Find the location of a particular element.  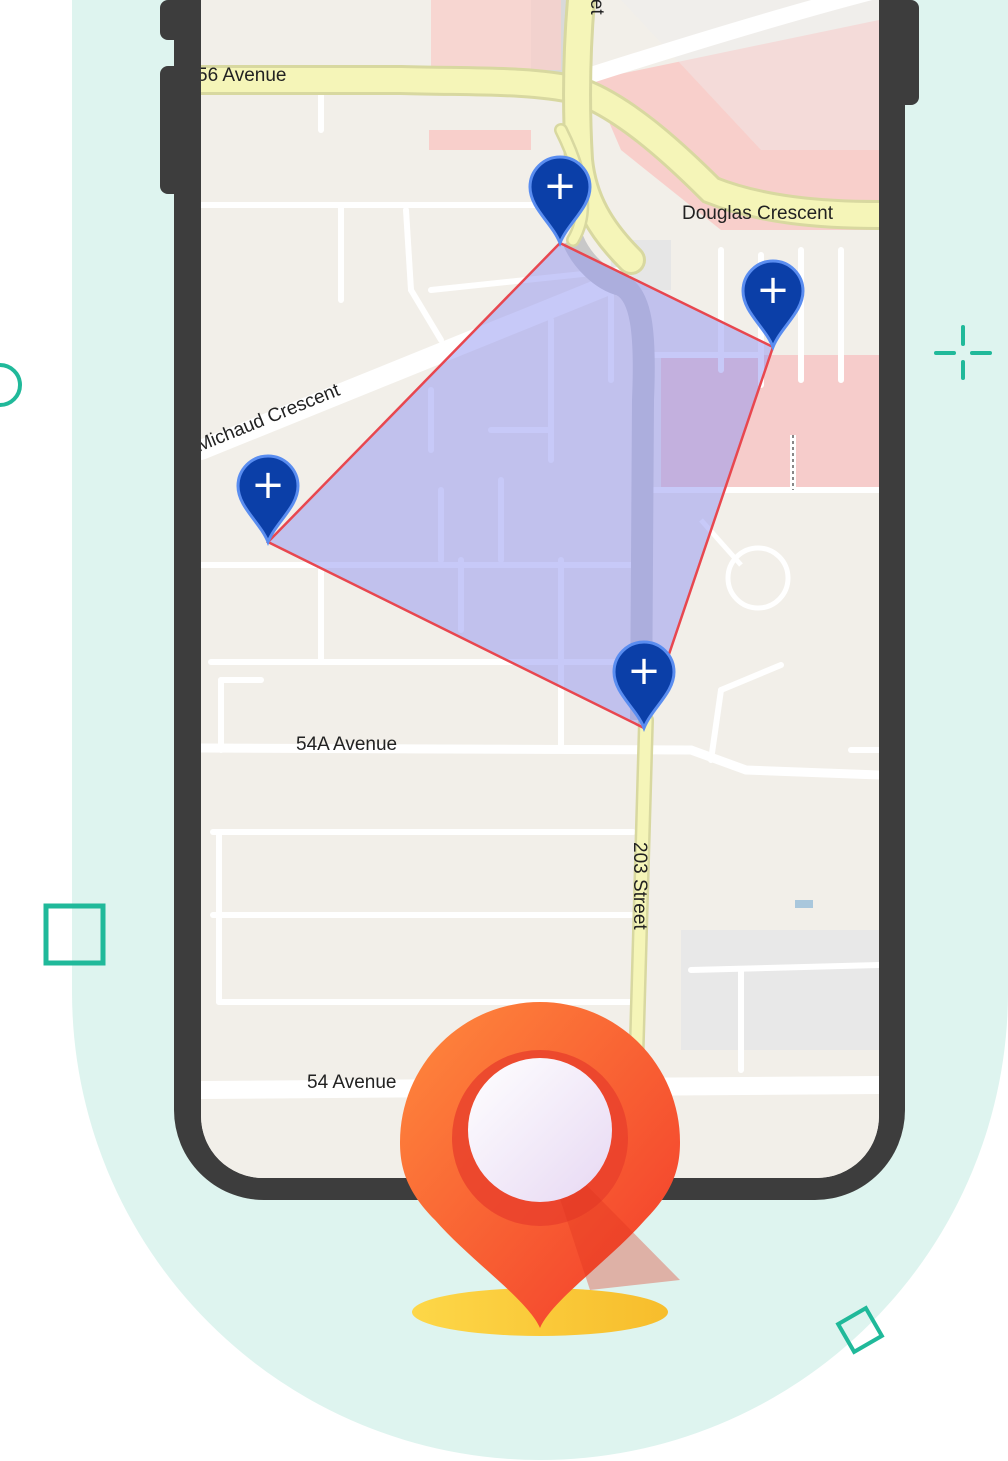

location-pin-icon is located at coordinates (540, 1169).